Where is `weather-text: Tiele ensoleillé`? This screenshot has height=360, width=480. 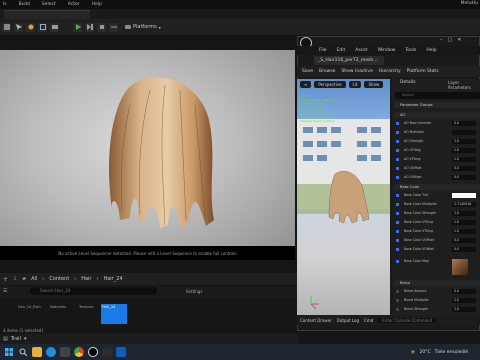
weather-text: Tiele ensoleillé is located at coordinates (451, 352).